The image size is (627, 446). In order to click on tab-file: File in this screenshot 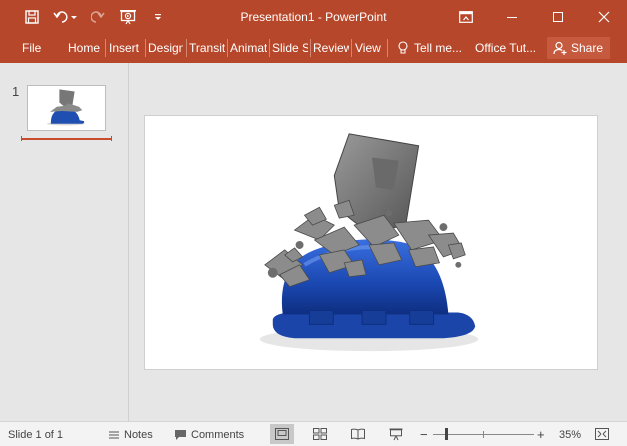, I will do `click(33, 48)`.